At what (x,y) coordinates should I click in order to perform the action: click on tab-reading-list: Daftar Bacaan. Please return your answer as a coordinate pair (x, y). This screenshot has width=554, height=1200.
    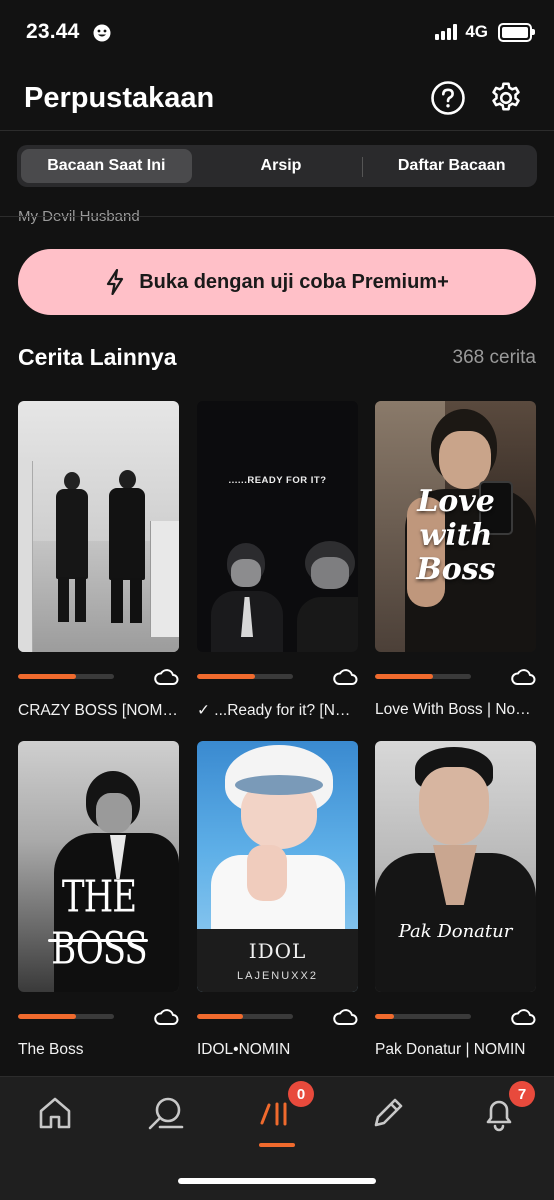
    Looking at the image, I should click on (451, 166).